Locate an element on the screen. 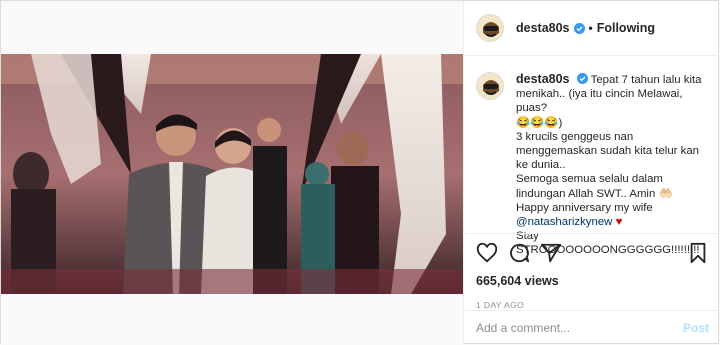  bookmark-icon is located at coordinates (698, 253).